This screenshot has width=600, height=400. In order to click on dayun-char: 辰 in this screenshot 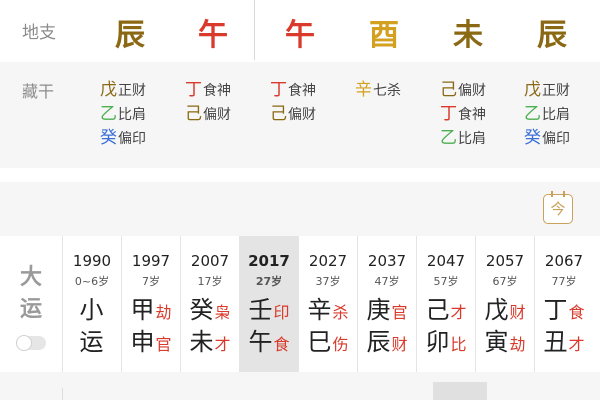, I will do `click(378, 342)`.